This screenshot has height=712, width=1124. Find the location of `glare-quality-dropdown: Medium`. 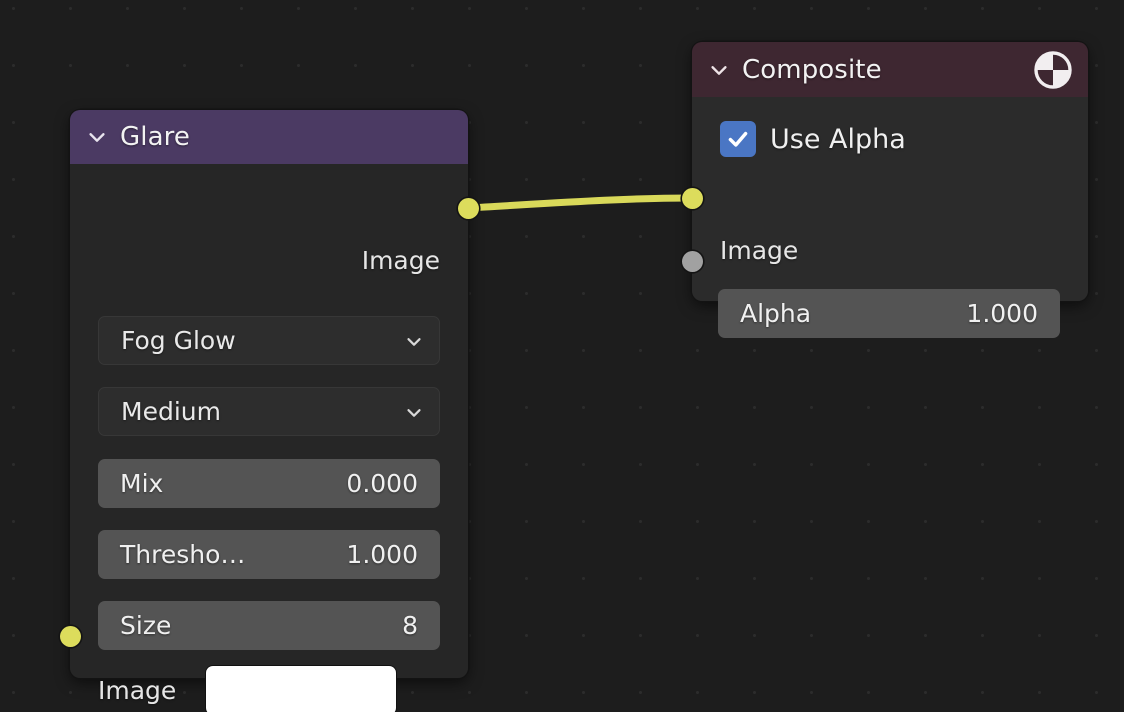

glare-quality-dropdown: Medium is located at coordinates (269, 411).